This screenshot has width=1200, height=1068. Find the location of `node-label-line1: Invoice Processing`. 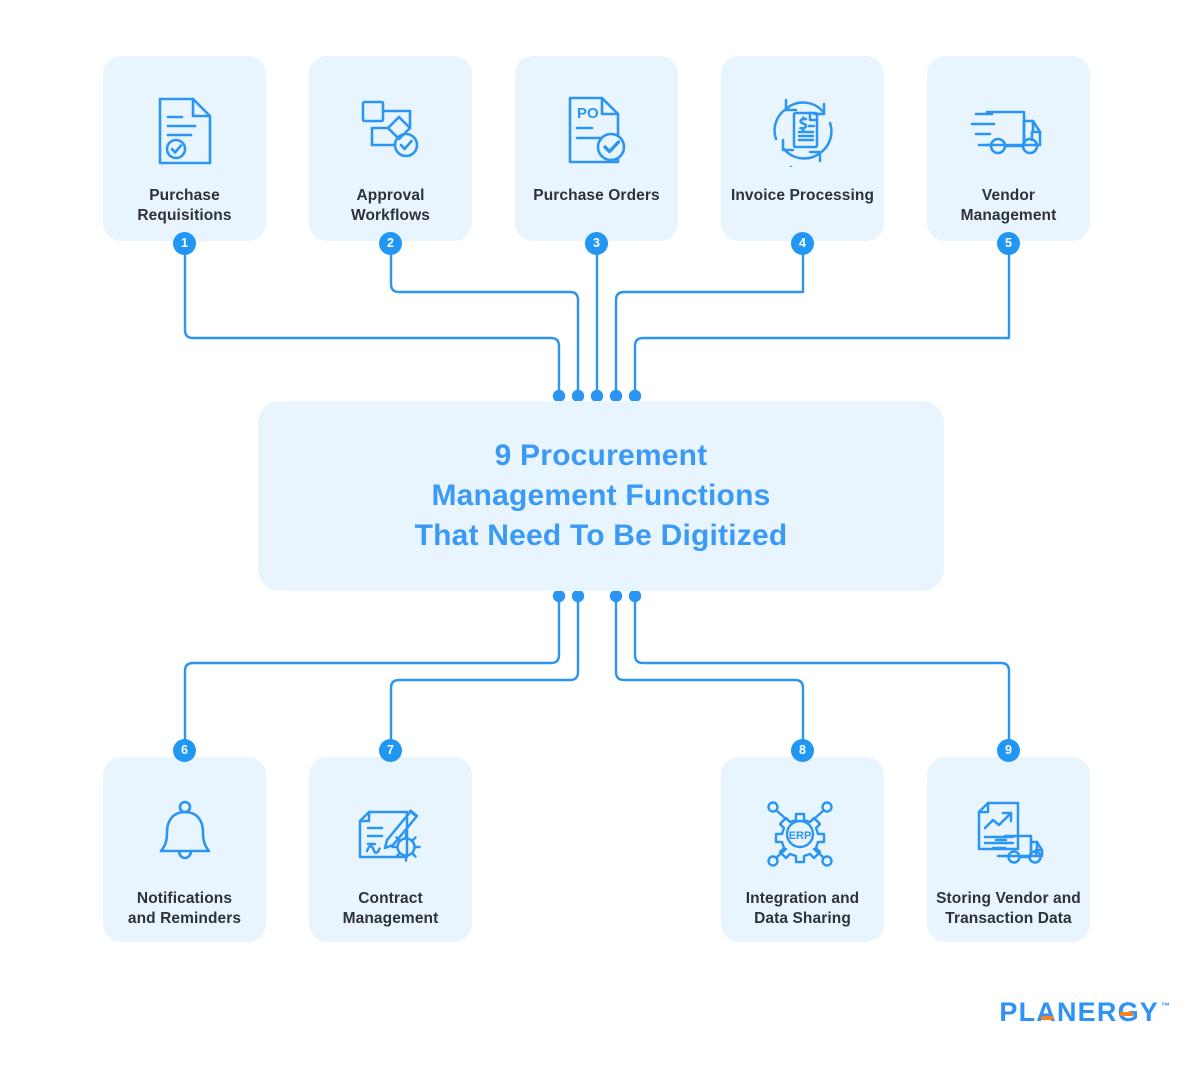

node-label-line1: Invoice Processing is located at coordinates (802, 195).